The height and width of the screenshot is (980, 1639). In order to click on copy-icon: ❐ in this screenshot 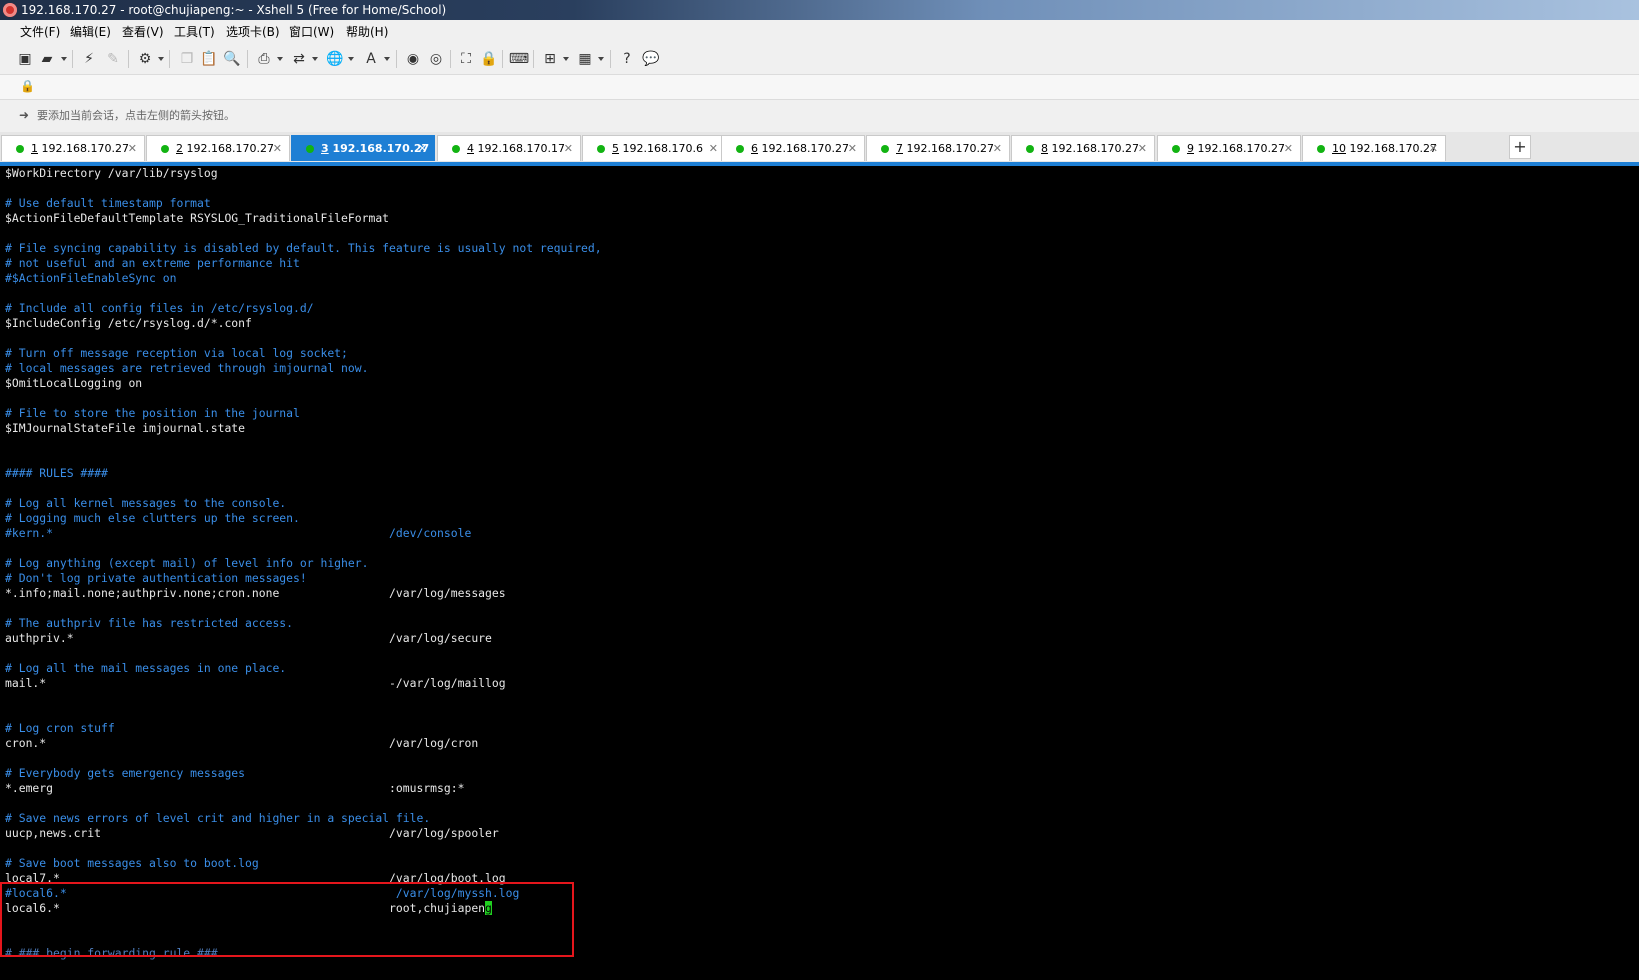, I will do `click(187, 59)`.